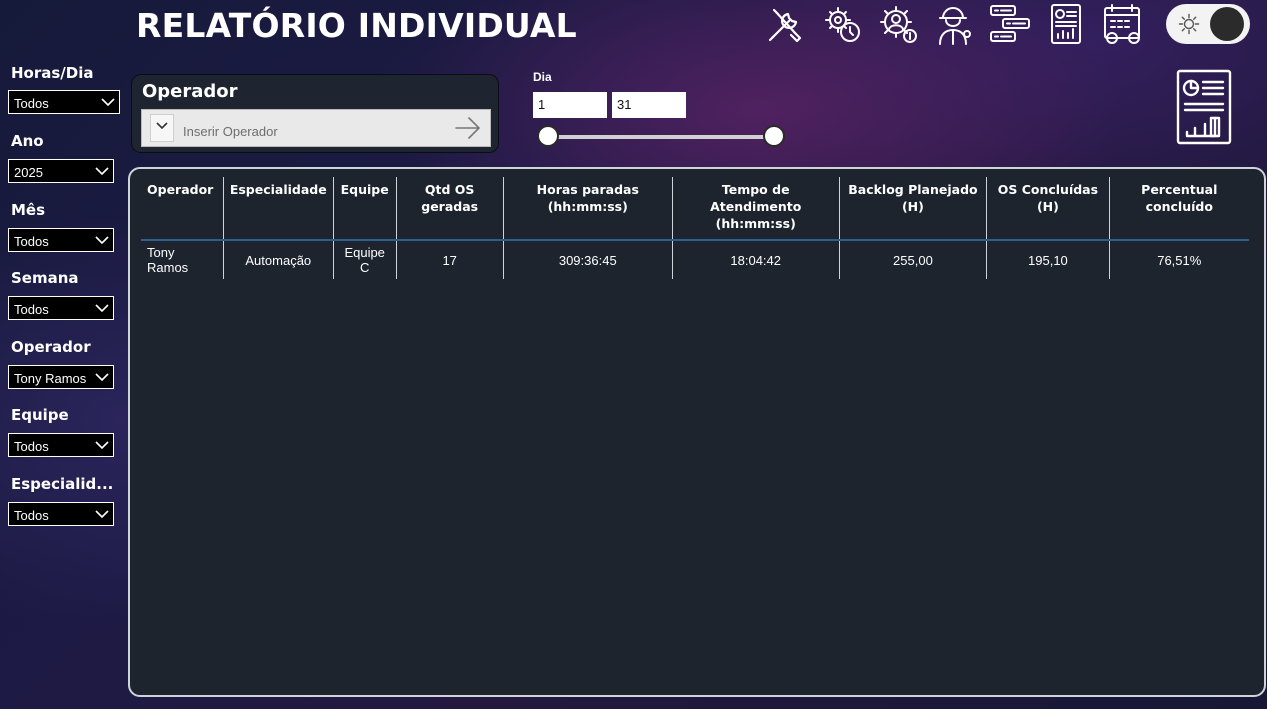 The height and width of the screenshot is (709, 1267). What do you see at coordinates (61, 240) in the screenshot?
I see `filter-select-mes: Todos` at bounding box center [61, 240].